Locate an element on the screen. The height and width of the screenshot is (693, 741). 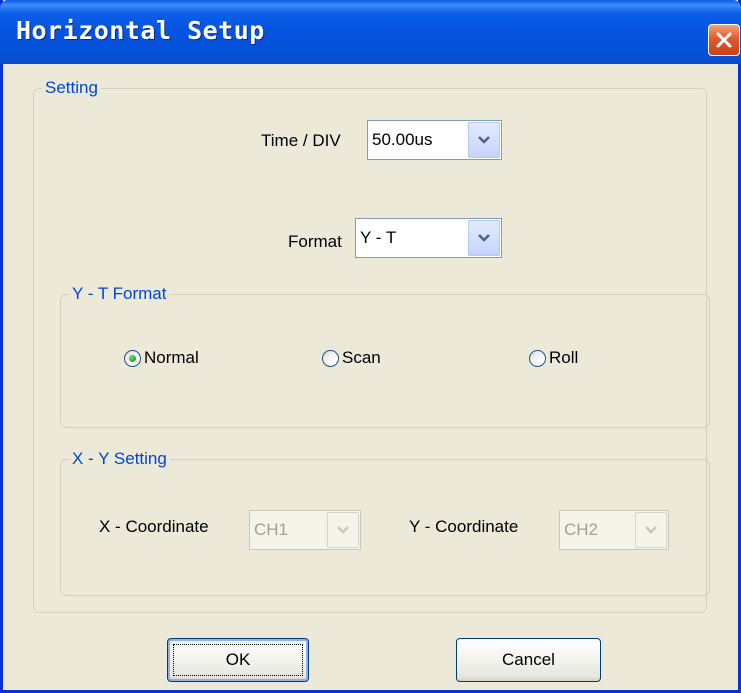
radio-normal-circle is located at coordinates (132, 358).